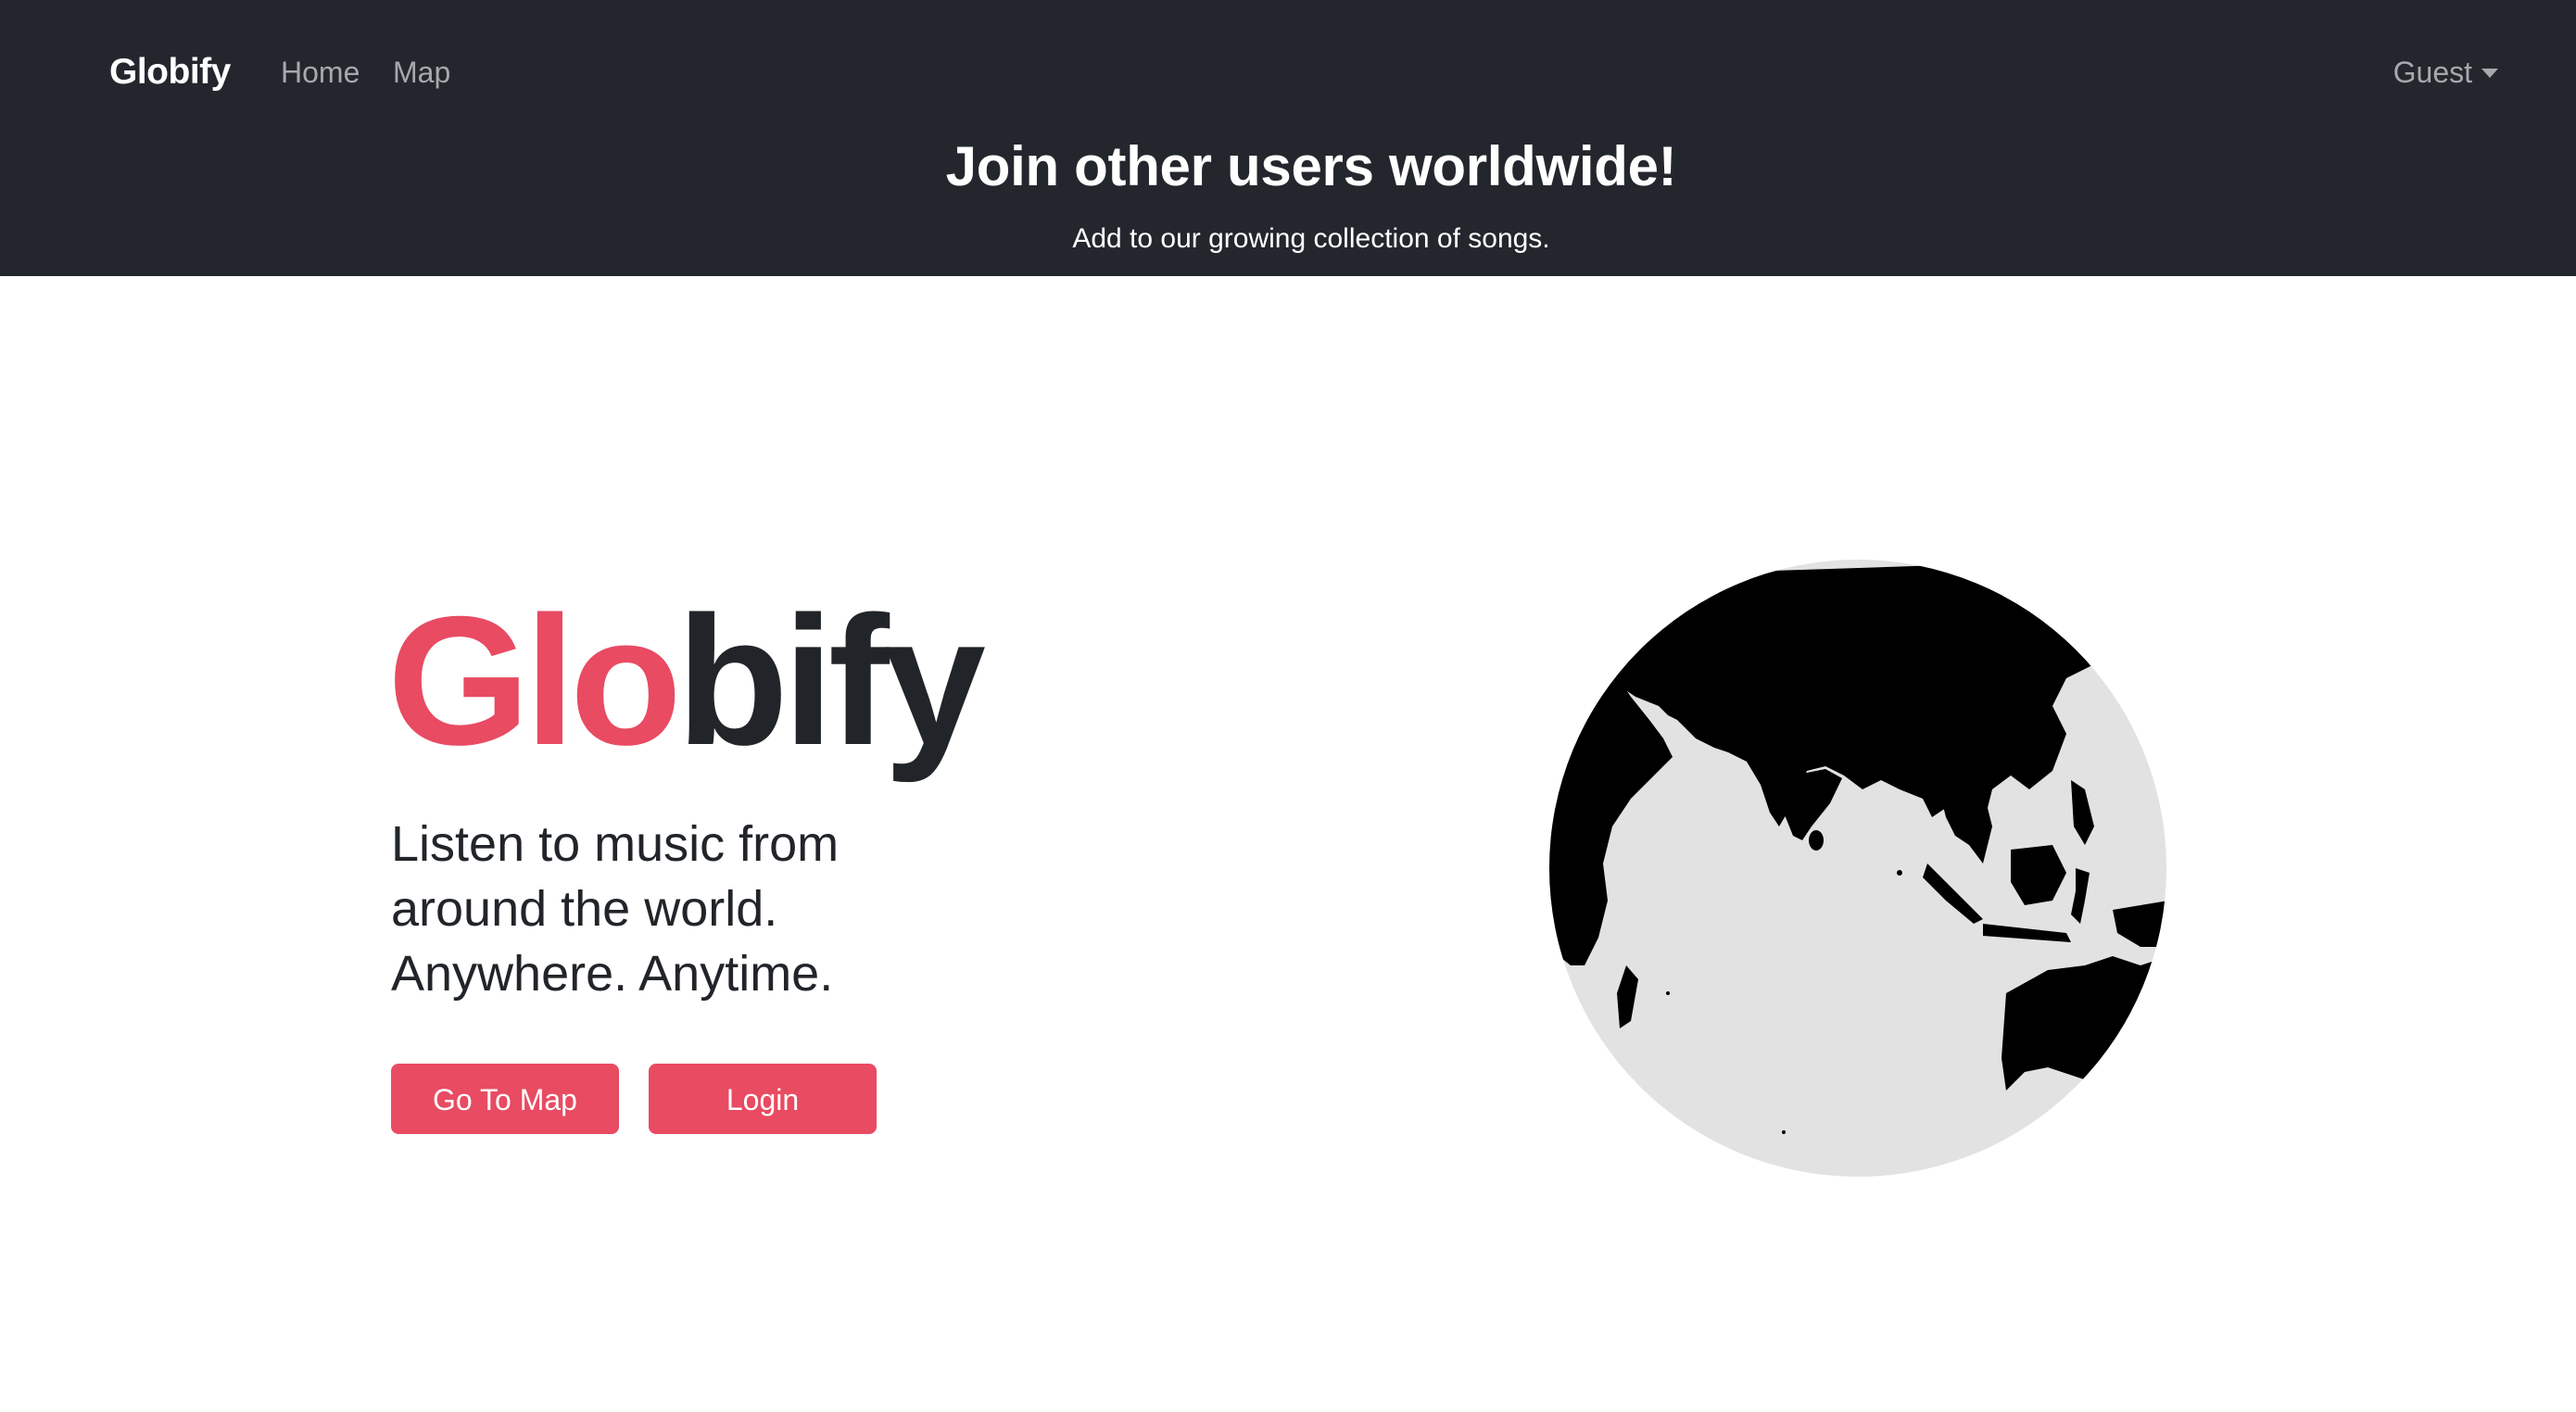 The image size is (2576, 1412). I want to click on hero-logo-accent: Glo, so click(535, 680).